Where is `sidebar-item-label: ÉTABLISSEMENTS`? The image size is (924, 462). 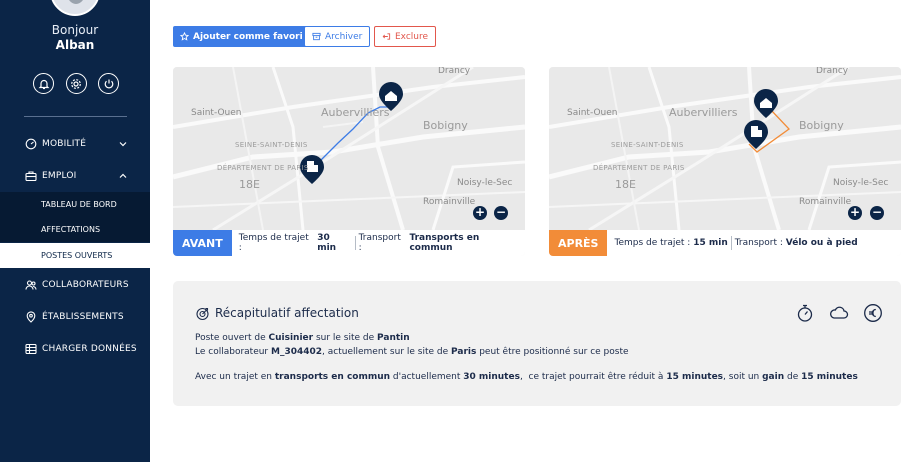
sidebar-item-label: ÉTABLISSEMENTS is located at coordinates (83, 317).